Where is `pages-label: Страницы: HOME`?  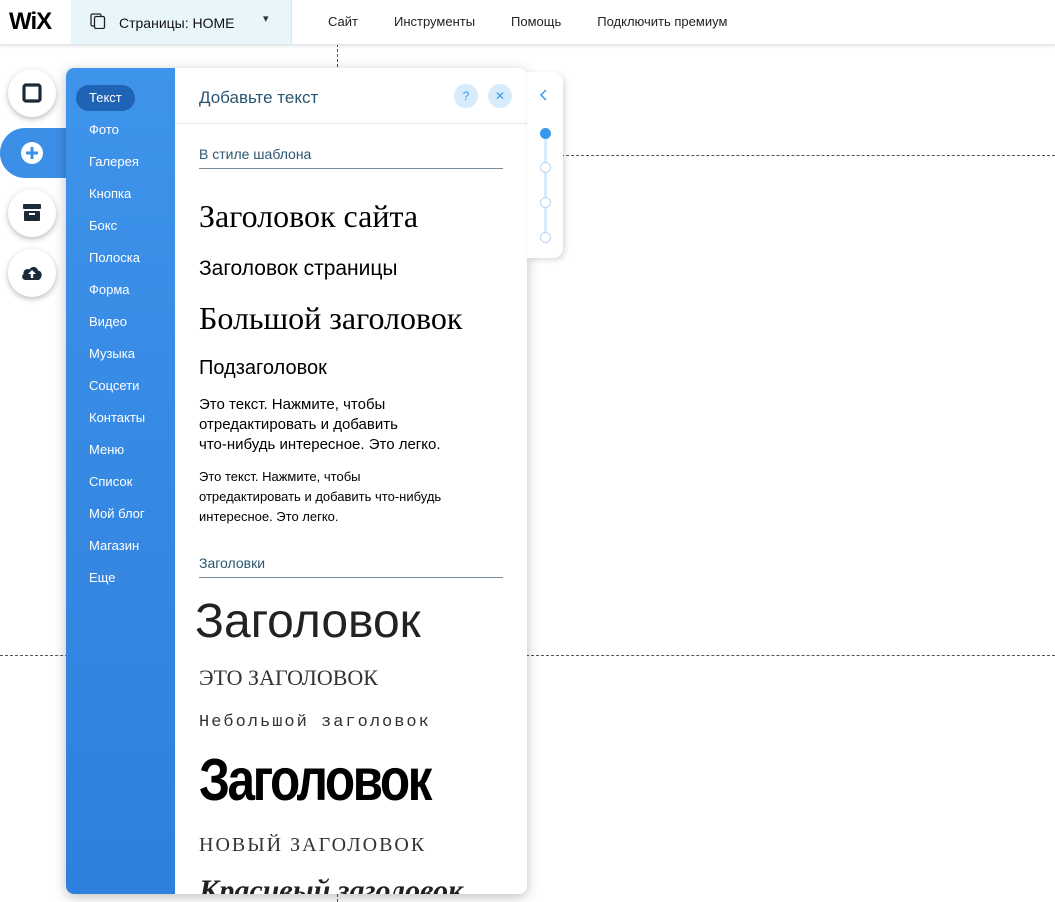 pages-label: Страницы: HOME is located at coordinates (177, 23).